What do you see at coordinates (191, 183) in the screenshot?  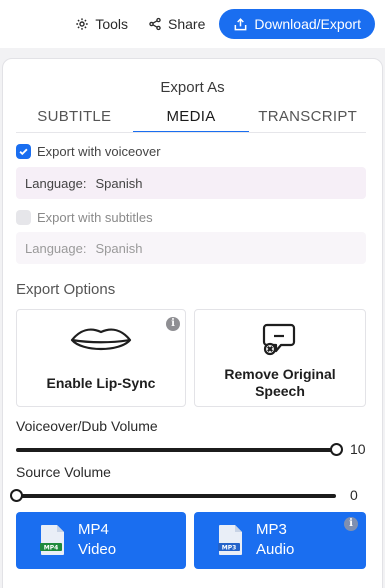 I see `voiceover-language-select: Language: Spanish` at bounding box center [191, 183].